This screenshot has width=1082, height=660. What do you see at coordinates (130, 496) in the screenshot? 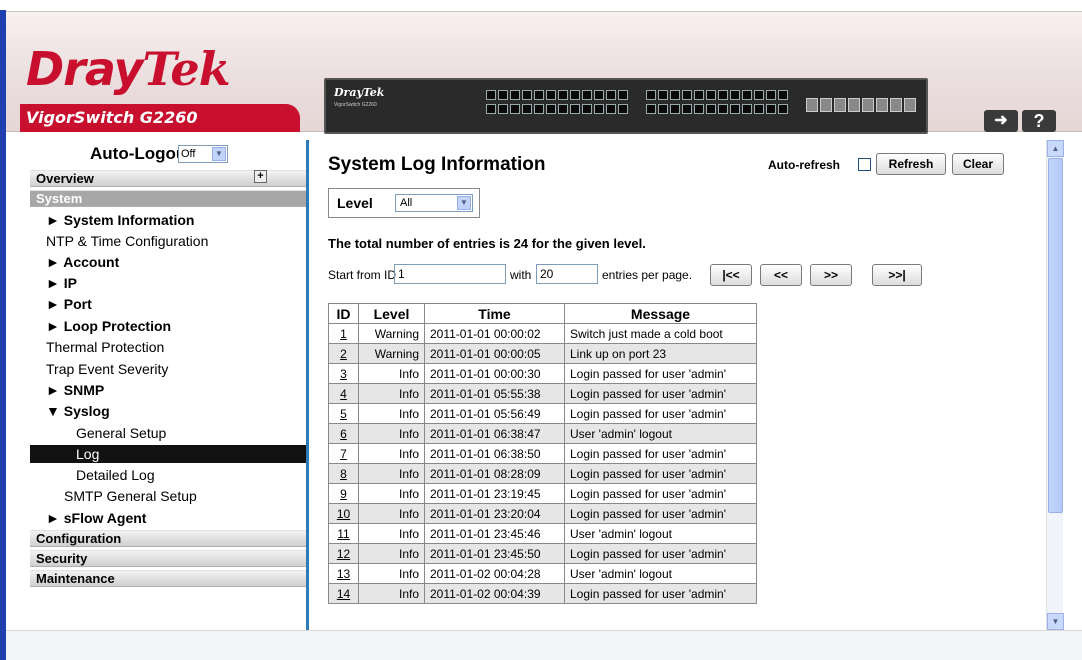
I see `nav-smtp-general-setup: SMTP General Setup` at bounding box center [130, 496].